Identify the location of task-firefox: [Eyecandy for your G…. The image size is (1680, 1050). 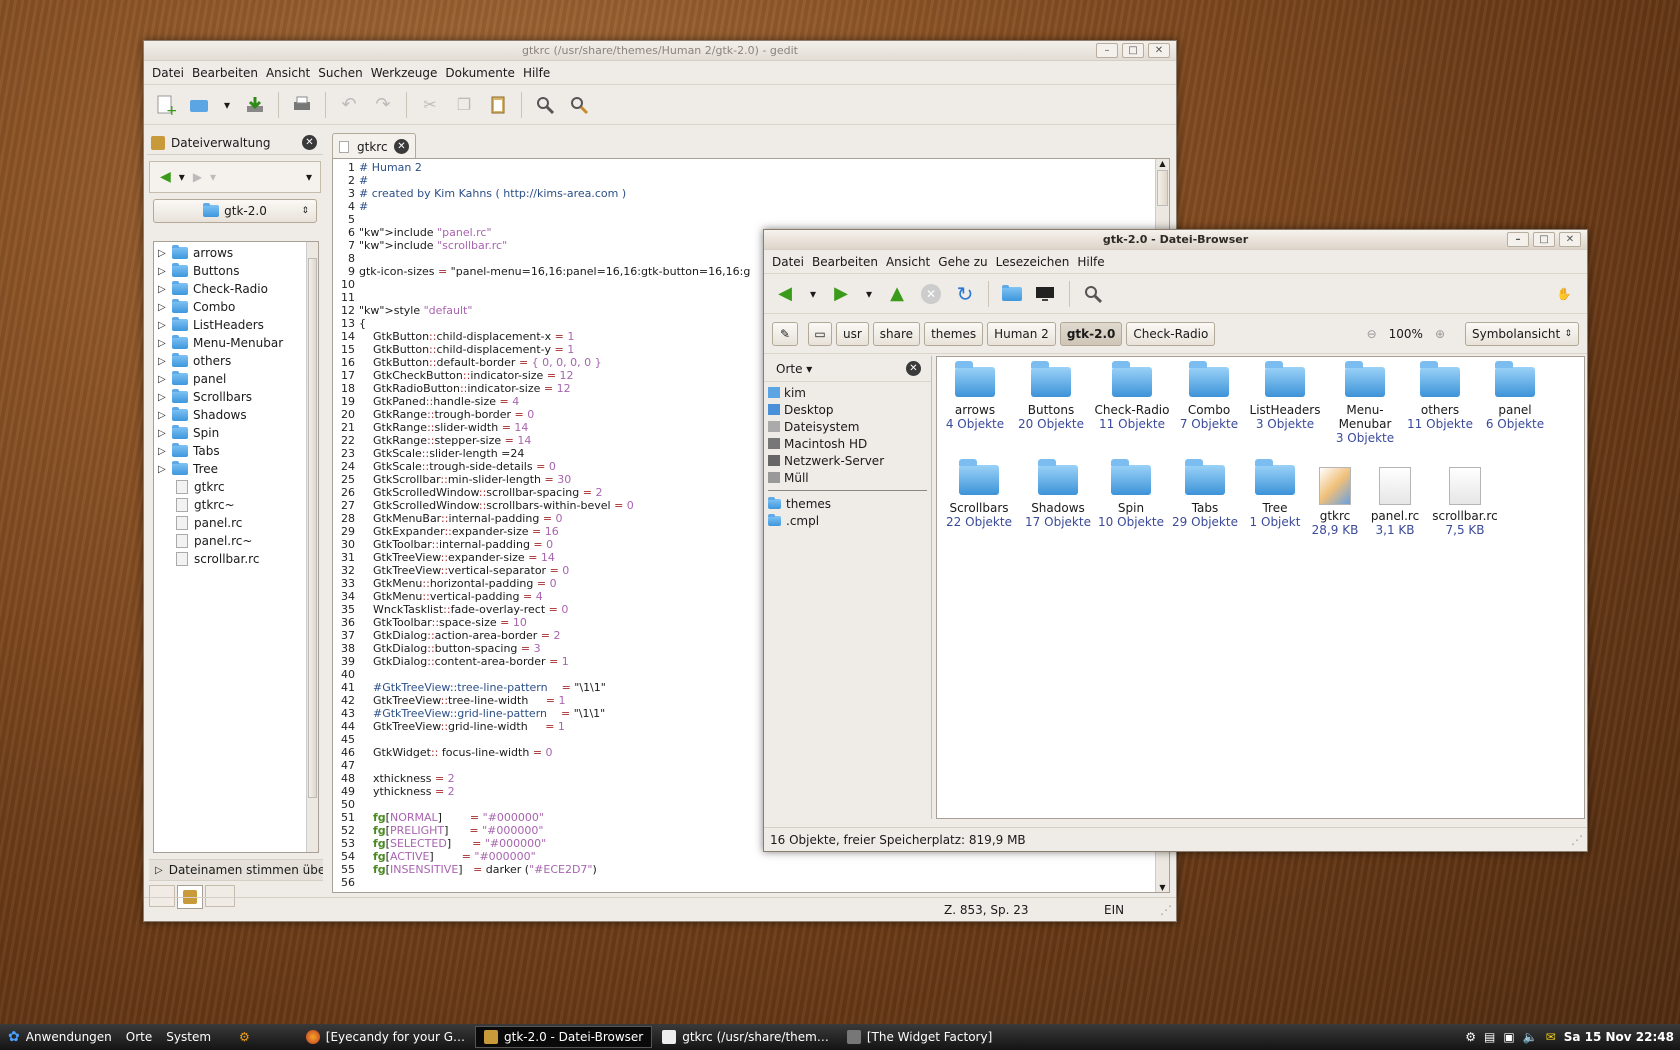
(385, 1037).